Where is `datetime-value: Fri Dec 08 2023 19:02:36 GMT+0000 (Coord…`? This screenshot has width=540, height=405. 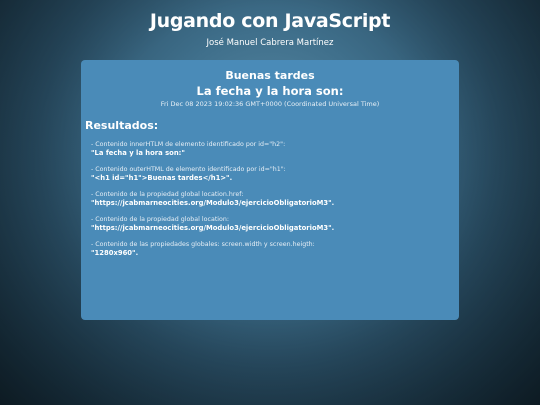 datetime-value: Fri Dec 08 2023 19:02:36 GMT+0000 (Coord… is located at coordinates (270, 104).